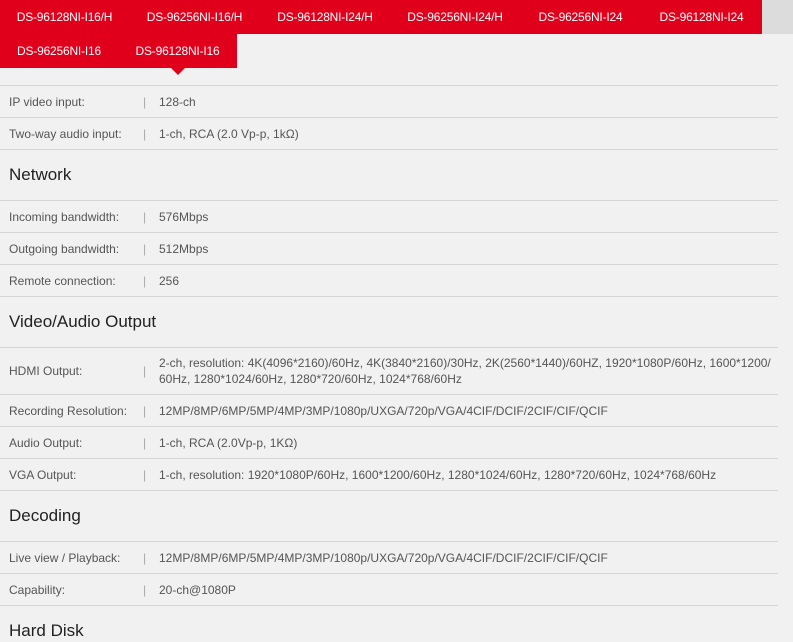 The height and width of the screenshot is (642, 793). I want to click on tab-ds-96128ni-i24-h: DS-96128NI-I24/H, so click(325, 17).